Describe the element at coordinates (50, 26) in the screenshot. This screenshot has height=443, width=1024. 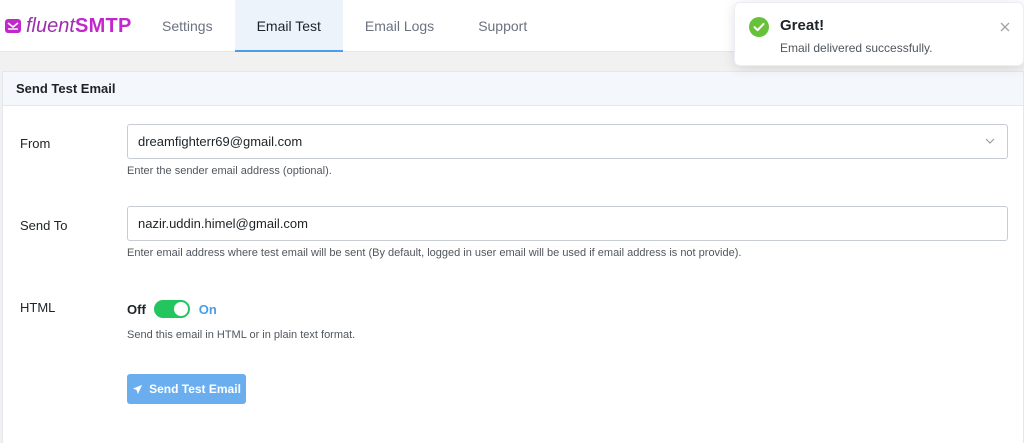
I see `logo-fluent-text: fluent` at that location.